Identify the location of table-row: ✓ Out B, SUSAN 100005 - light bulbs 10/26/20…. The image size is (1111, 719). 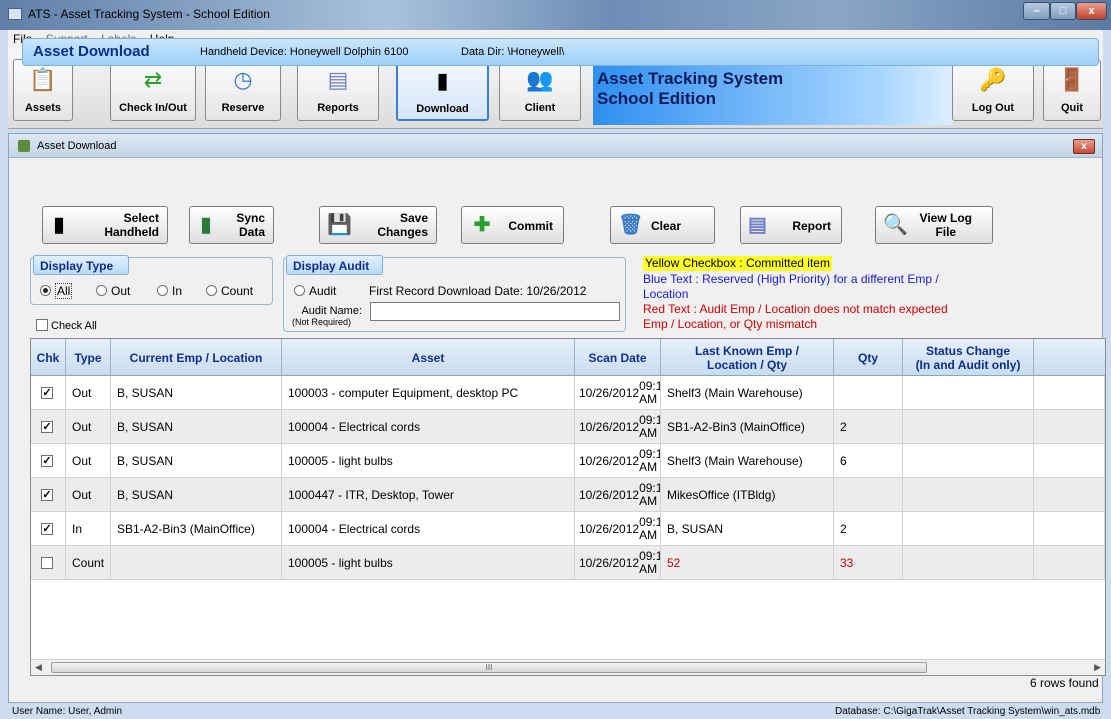
(568, 461).